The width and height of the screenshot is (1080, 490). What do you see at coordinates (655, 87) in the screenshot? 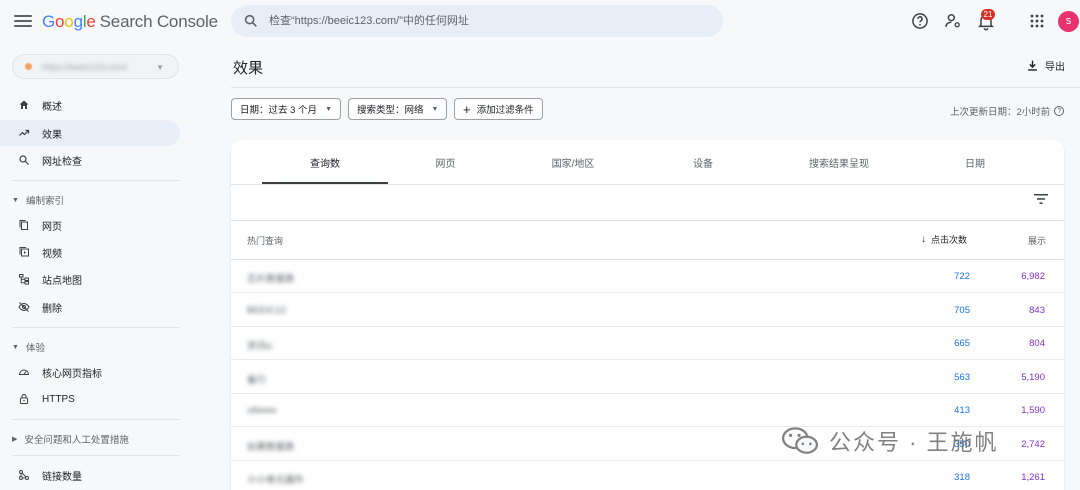
I see `header-divider` at bounding box center [655, 87].